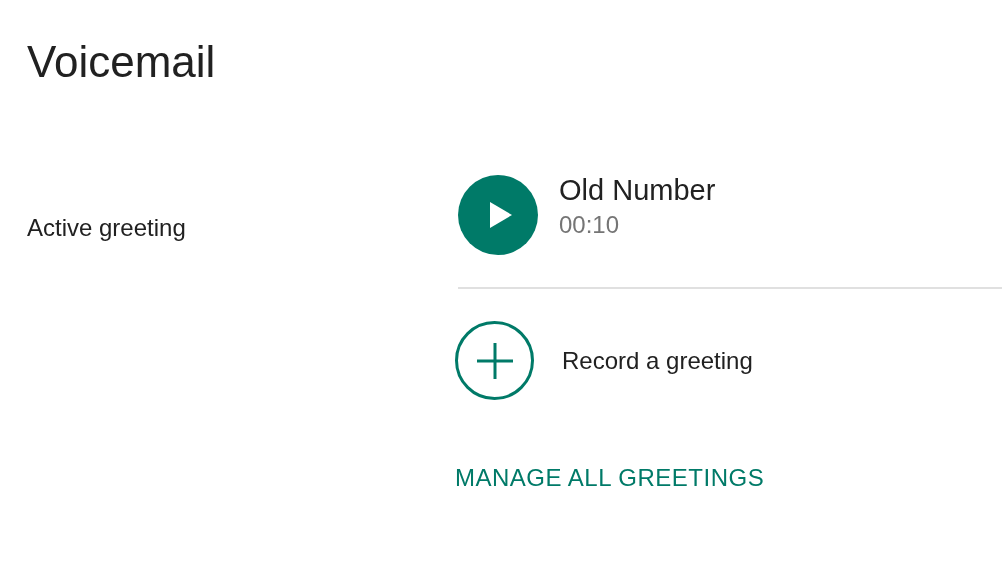  What do you see at coordinates (610, 478) in the screenshot?
I see `manage-link: MANAGE ALL GREETINGS` at bounding box center [610, 478].